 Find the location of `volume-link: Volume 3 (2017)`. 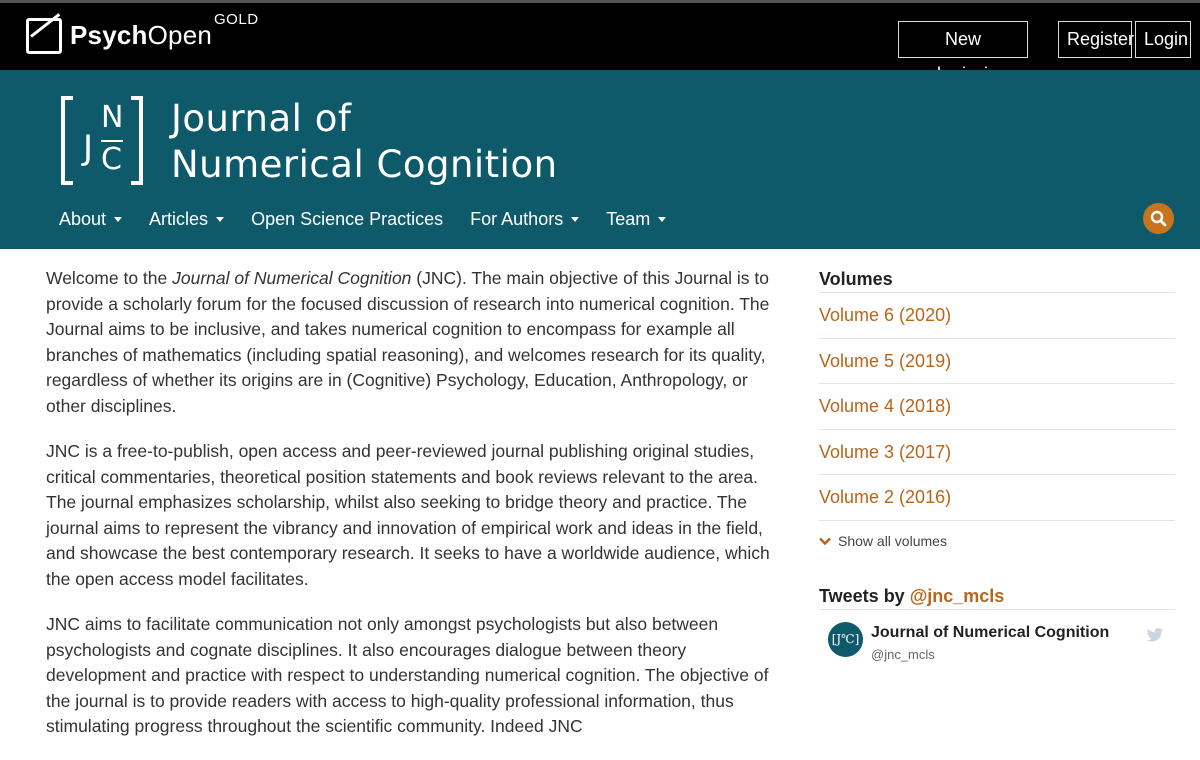

volume-link: Volume 3 (2017) is located at coordinates (997, 452).